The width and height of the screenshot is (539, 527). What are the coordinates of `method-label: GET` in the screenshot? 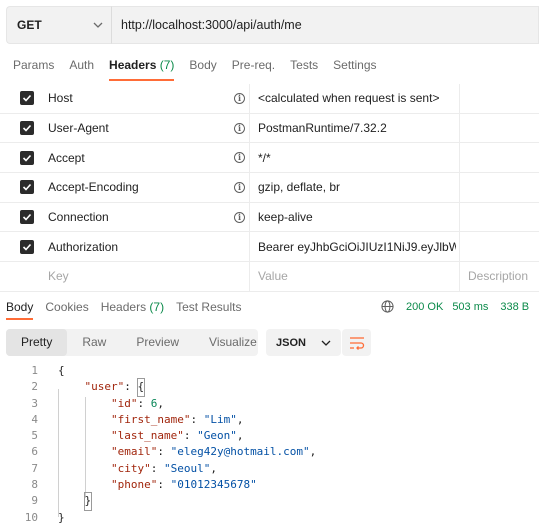 It's located at (29, 25).